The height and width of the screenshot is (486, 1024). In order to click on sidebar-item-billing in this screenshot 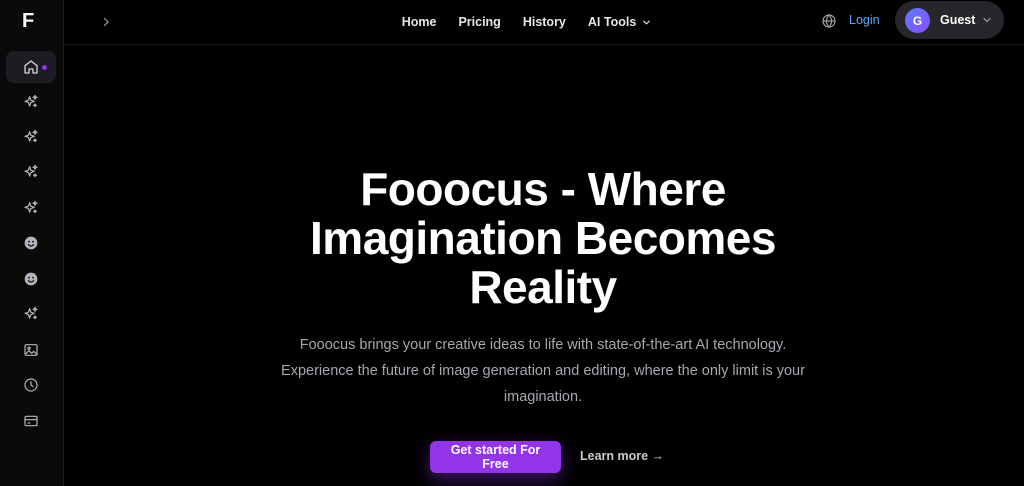, I will do `click(31, 421)`.